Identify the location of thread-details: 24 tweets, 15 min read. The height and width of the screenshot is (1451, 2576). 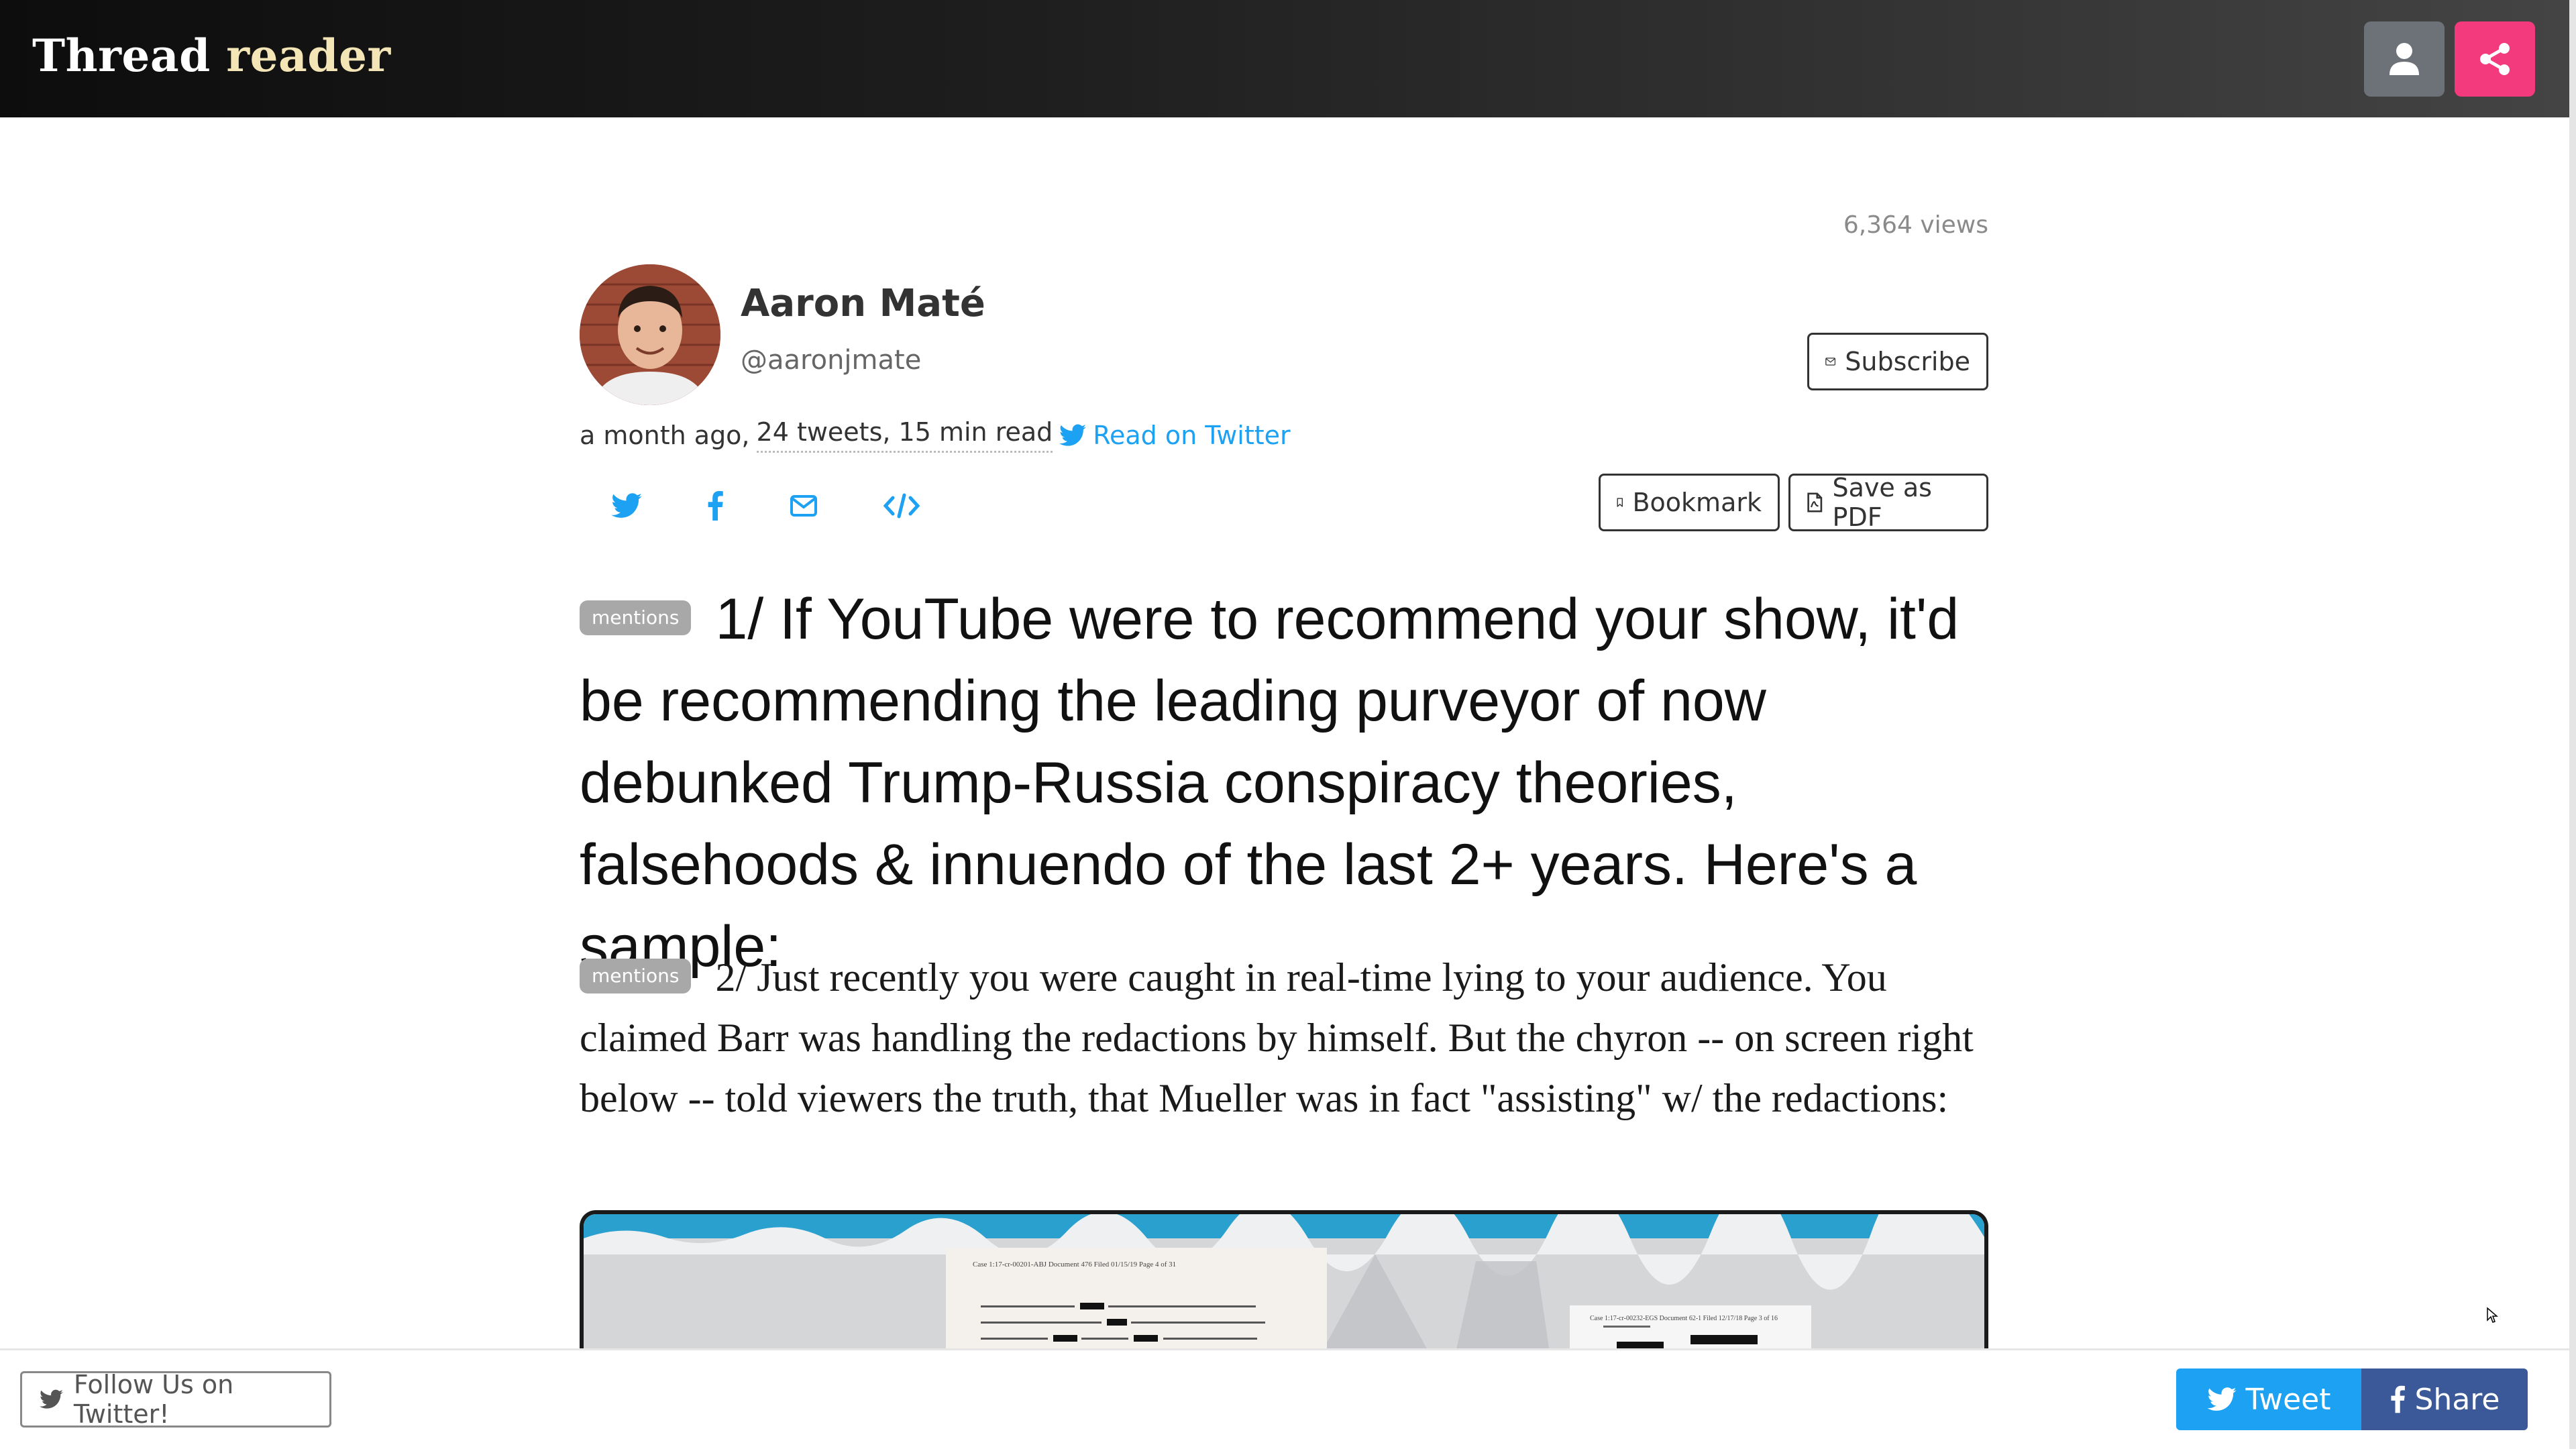
(904, 435).